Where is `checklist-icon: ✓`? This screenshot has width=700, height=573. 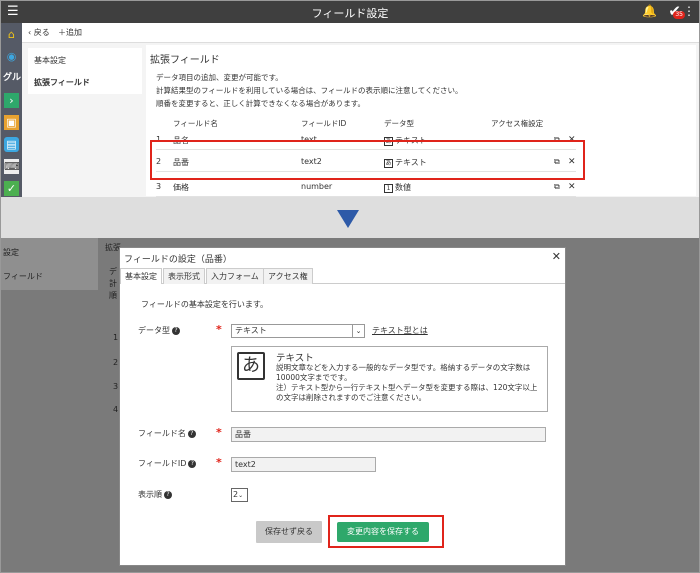
checklist-icon: ✓ is located at coordinates (11, 188).